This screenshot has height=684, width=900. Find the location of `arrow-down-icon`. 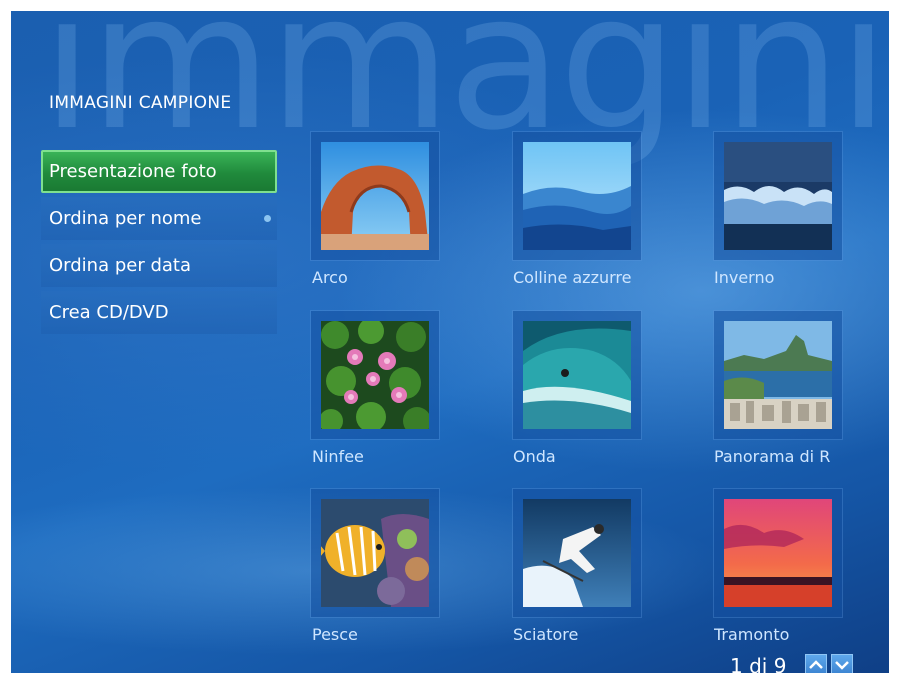

arrow-down-icon is located at coordinates (842, 665).